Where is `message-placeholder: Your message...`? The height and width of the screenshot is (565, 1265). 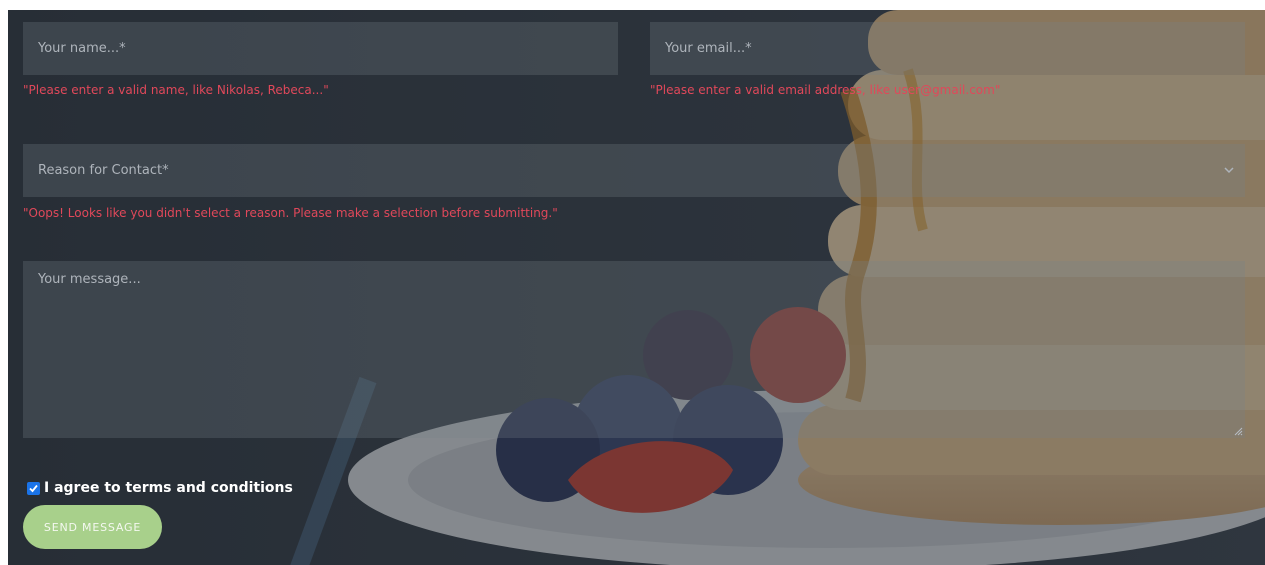 message-placeholder: Your message... is located at coordinates (89, 279).